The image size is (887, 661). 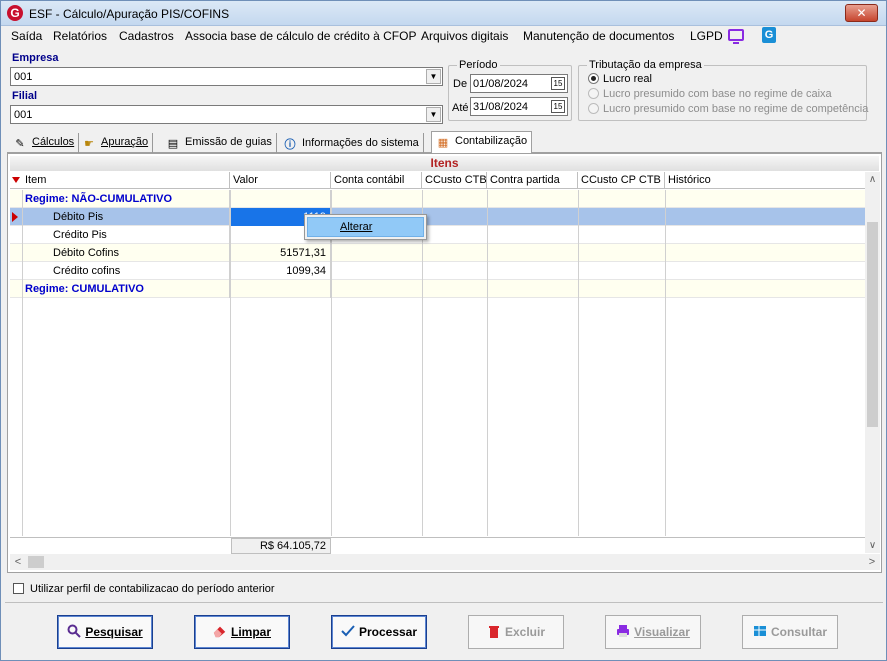 What do you see at coordinates (126, 180) in the screenshot?
I see `column-header-item: Item` at bounding box center [126, 180].